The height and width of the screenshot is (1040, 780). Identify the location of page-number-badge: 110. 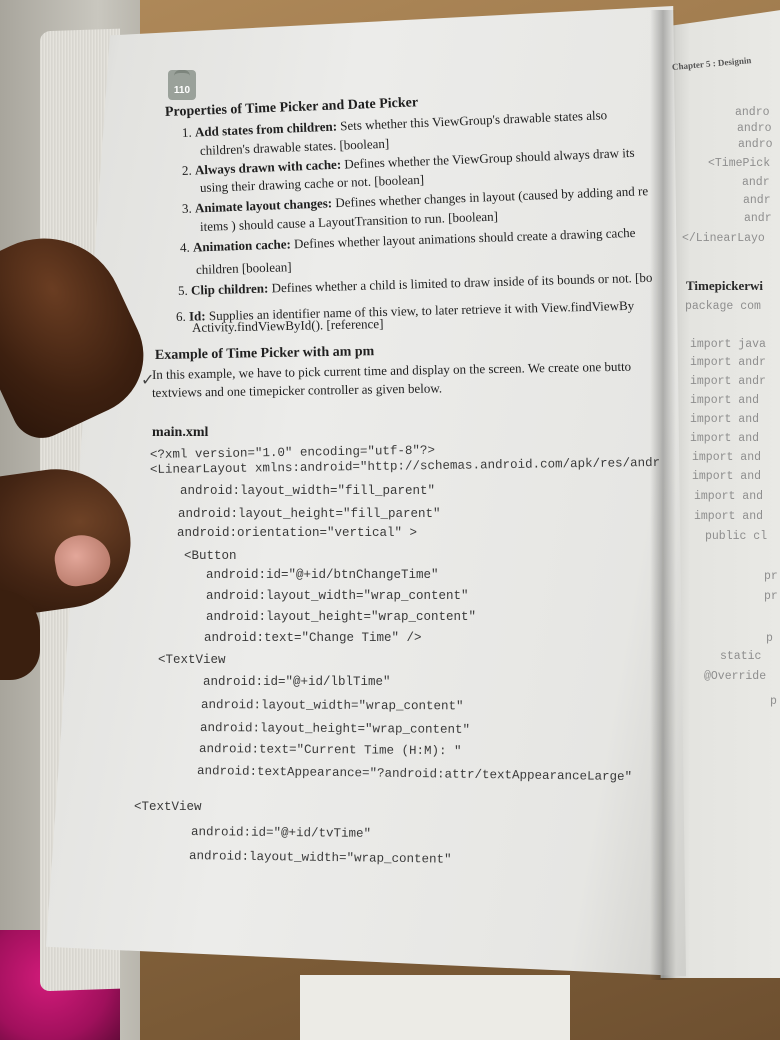
(182, 85).